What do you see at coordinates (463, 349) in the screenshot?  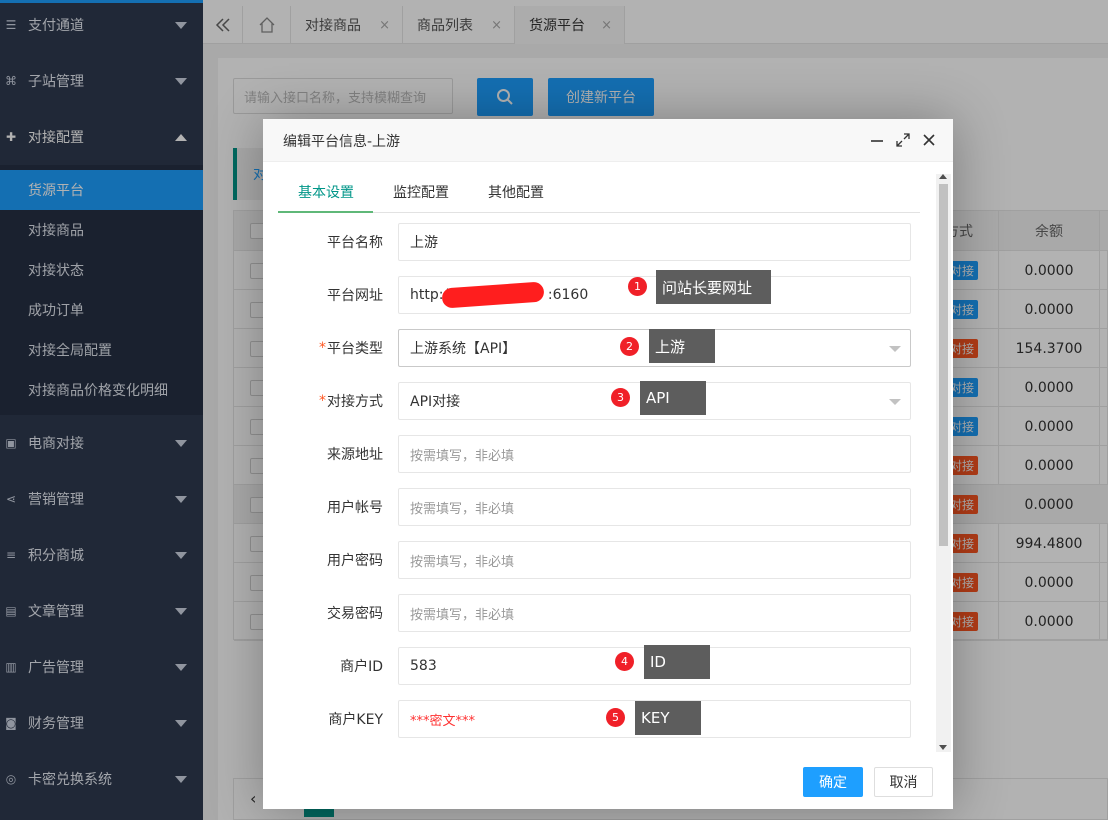 I see `select-value: 上游系统【API】` at bounding box center [463, 349].